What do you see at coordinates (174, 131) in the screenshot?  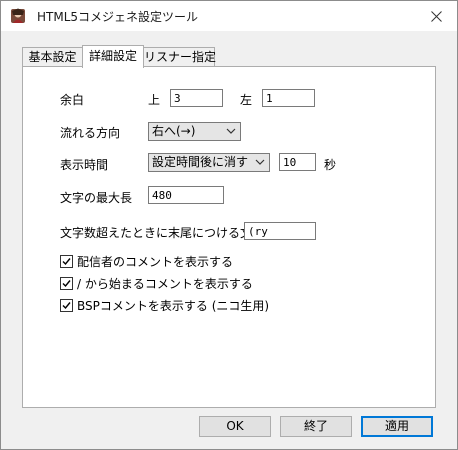 I see `direction-value: 右へ(→)` at bounding box center [174, 131].